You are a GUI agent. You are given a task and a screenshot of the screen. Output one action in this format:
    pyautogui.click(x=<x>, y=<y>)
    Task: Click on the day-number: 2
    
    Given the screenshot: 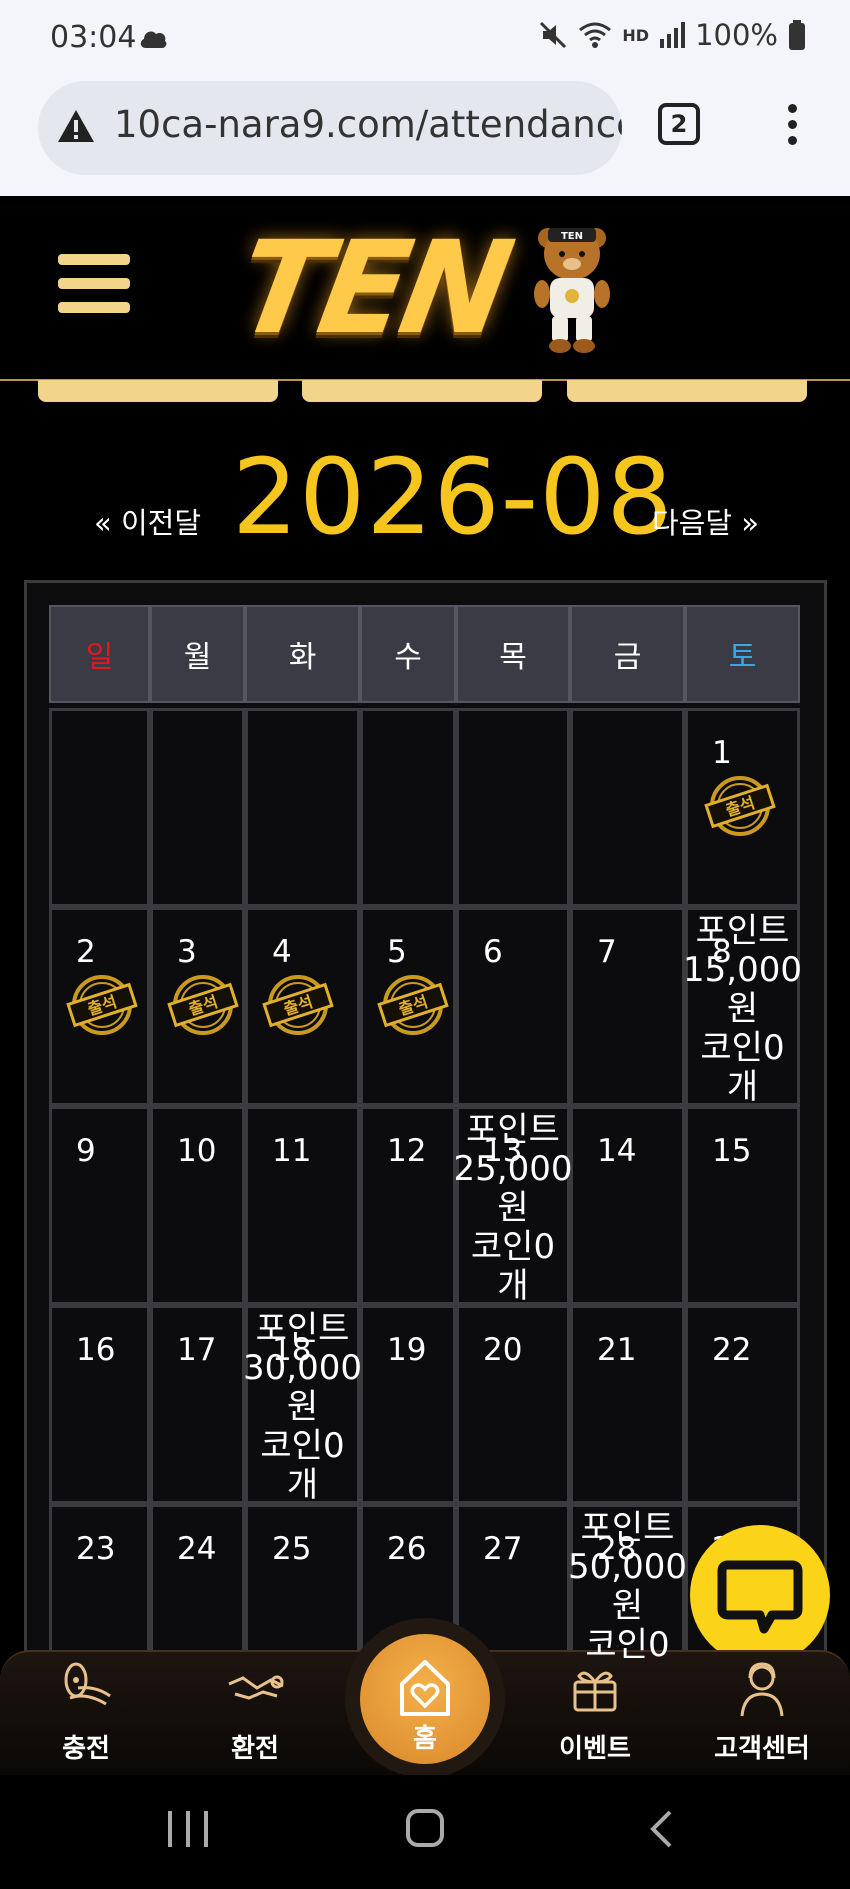 What is the action you would take?
    pyautogui.click(x=86, y=952)
    